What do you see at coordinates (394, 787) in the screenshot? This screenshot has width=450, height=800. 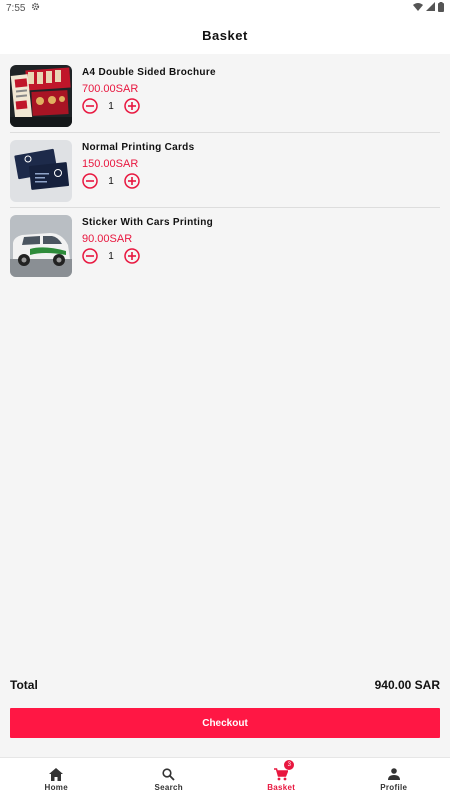 I see `nav-profile-label: Profile` at bounding box center [394, 787].